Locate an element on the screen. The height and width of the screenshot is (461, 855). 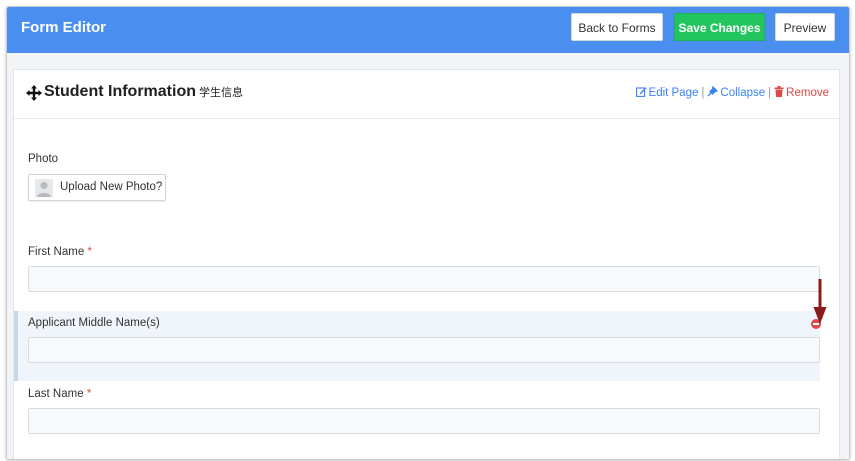
section-title: Student Information 学生信息 is located at coordinates (143, 92).